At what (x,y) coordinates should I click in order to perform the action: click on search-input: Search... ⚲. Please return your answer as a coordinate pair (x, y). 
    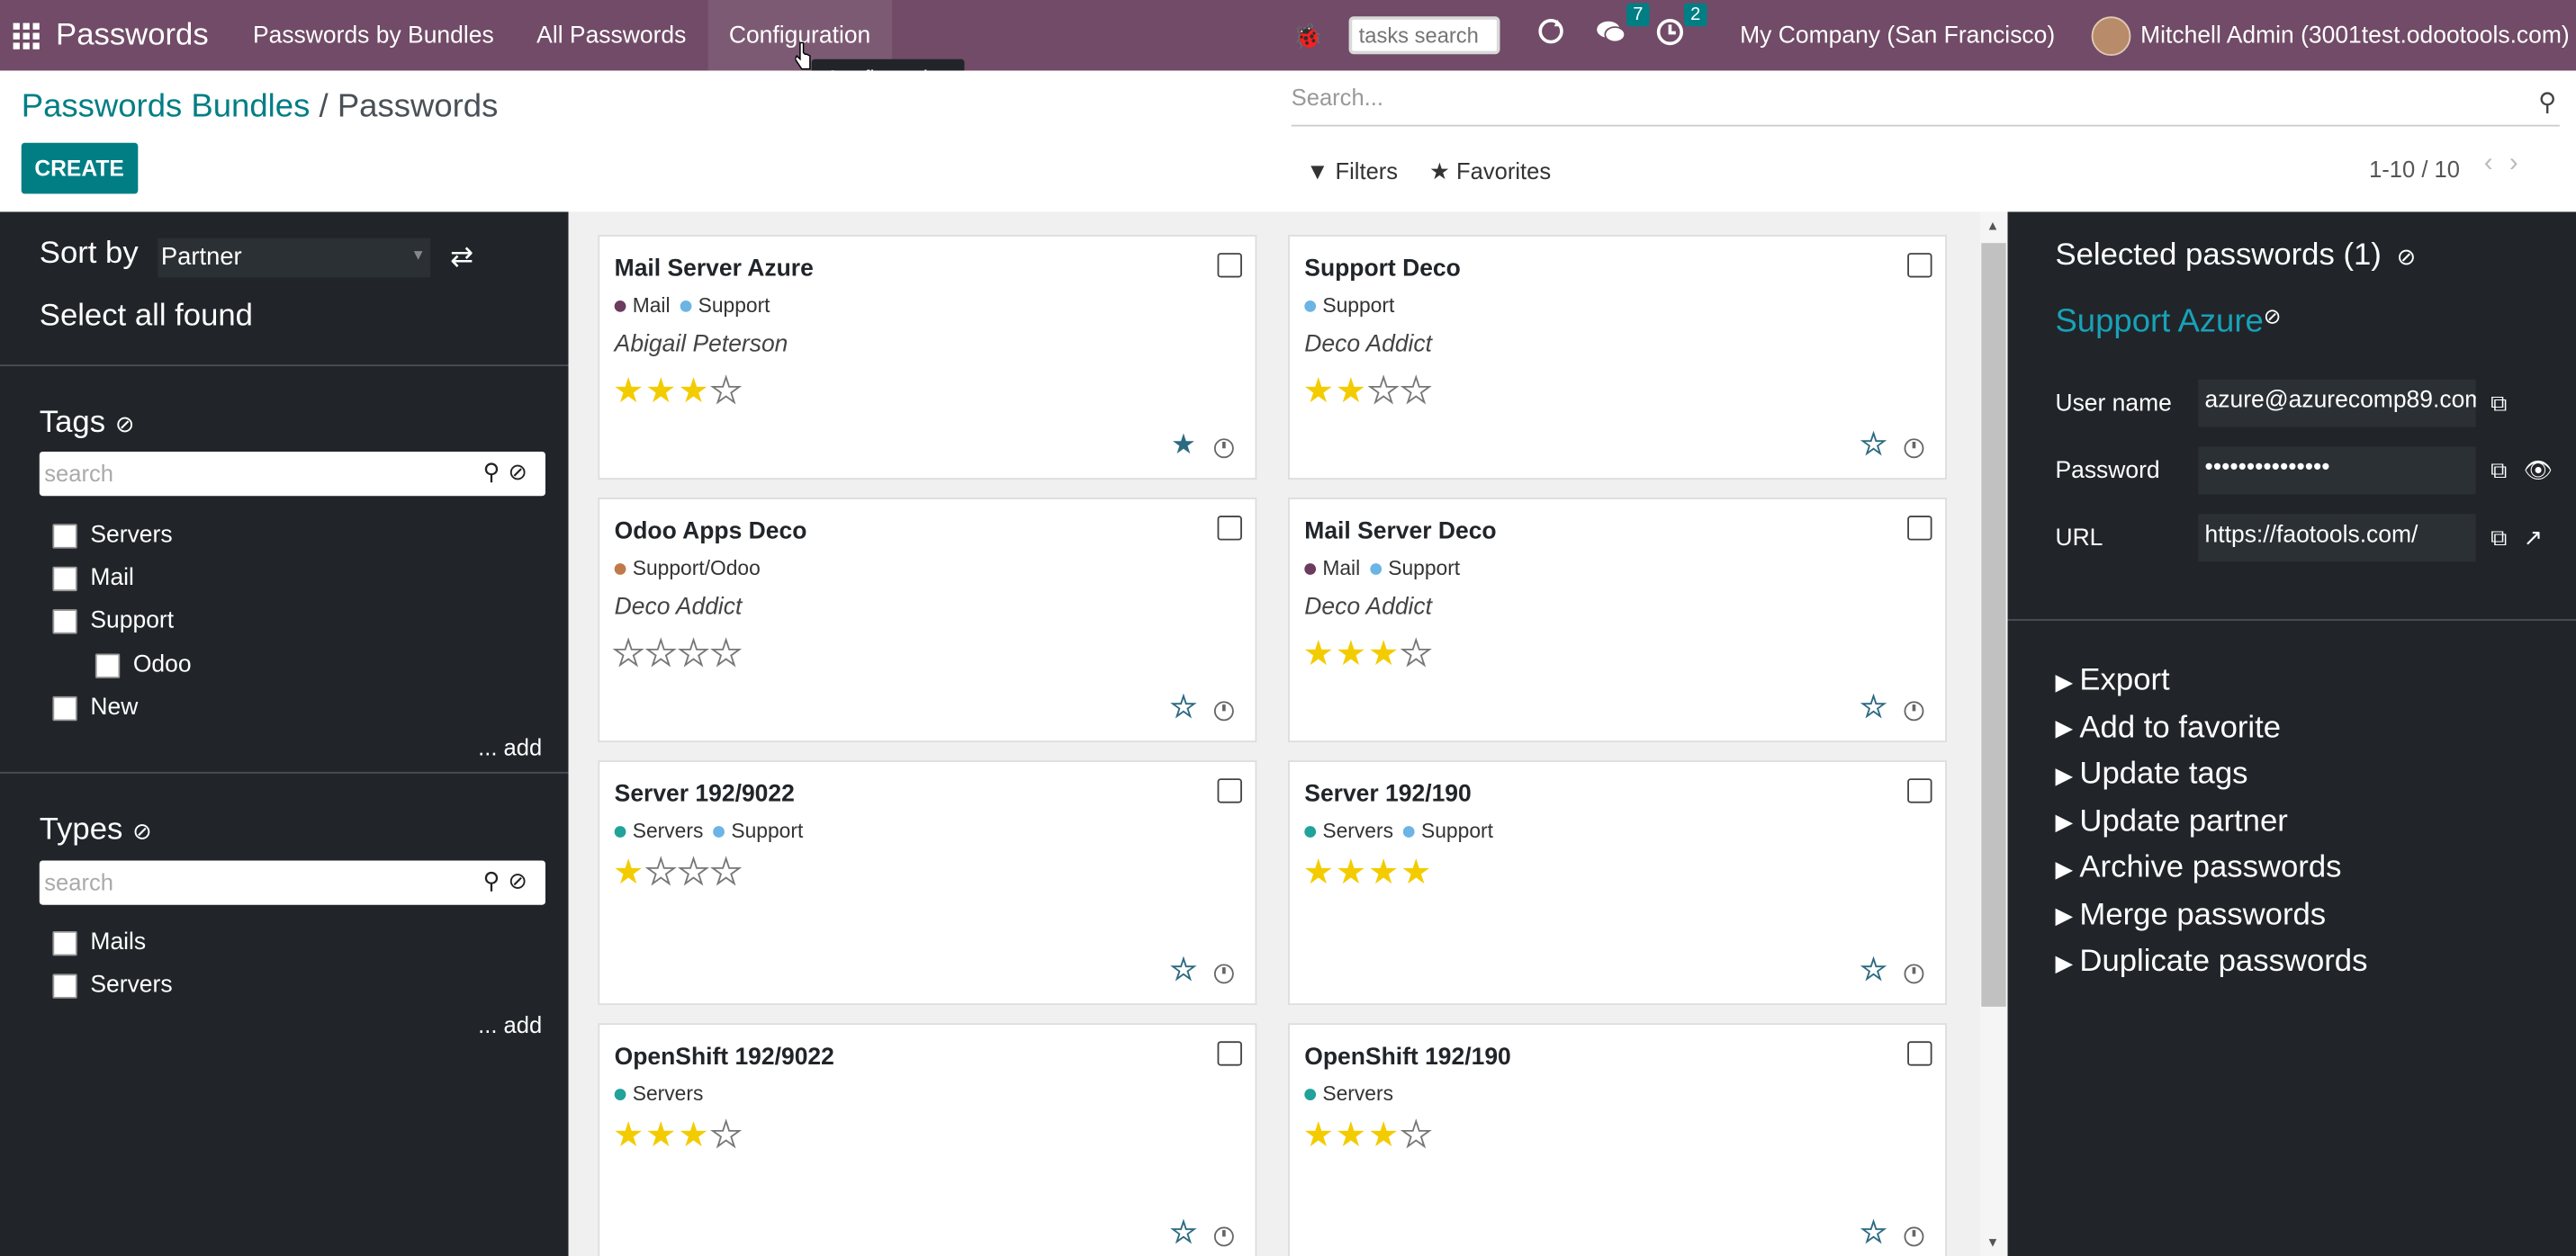
    Looking at the image, I should click on (1925, 105).